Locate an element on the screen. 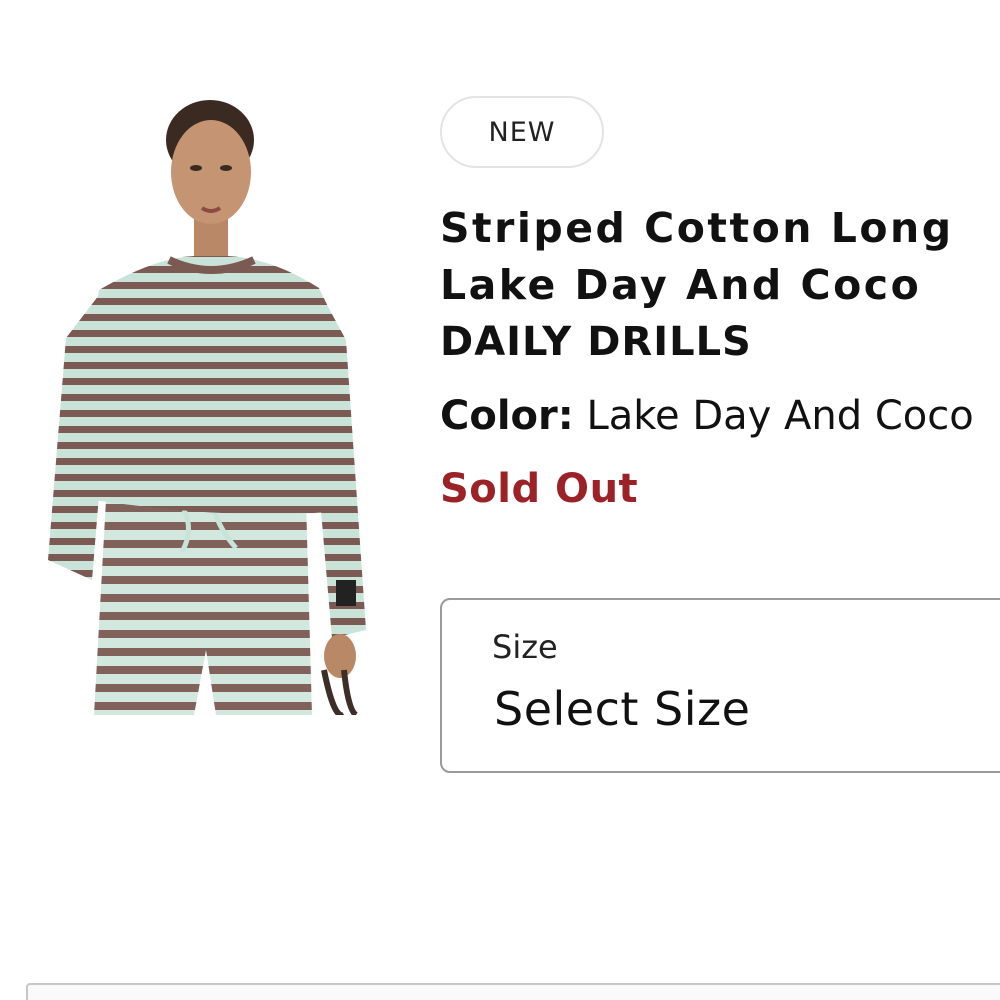 Image resolution: width=1000 pixels, height=1000 pixels. product-title: Striped Cotton Long Lake Day And Coco is located at coordinates (720, 257).